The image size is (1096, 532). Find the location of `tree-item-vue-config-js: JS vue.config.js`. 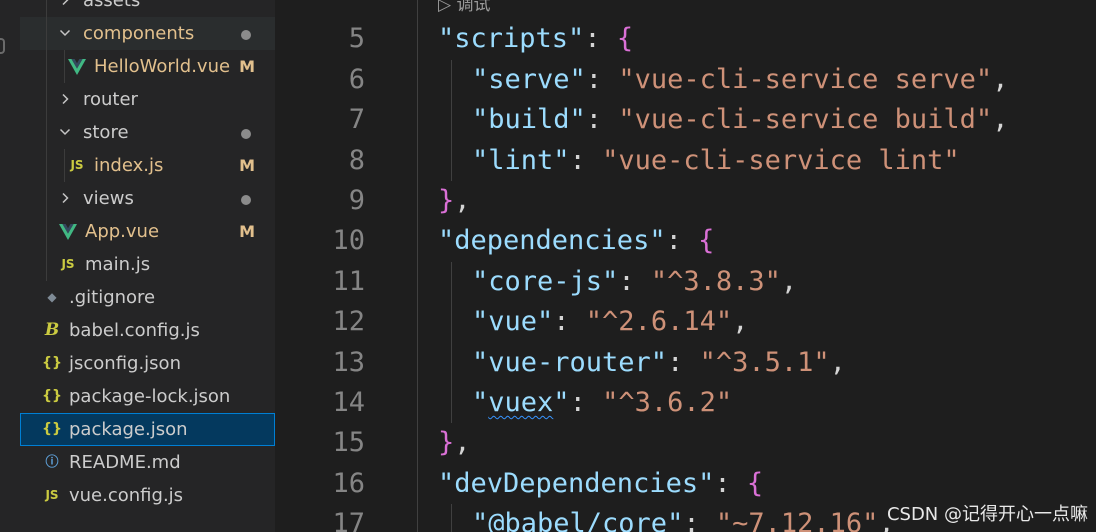

tree-item-vue-config-js: JS vue.config.js is located at coordinates (147, 495).